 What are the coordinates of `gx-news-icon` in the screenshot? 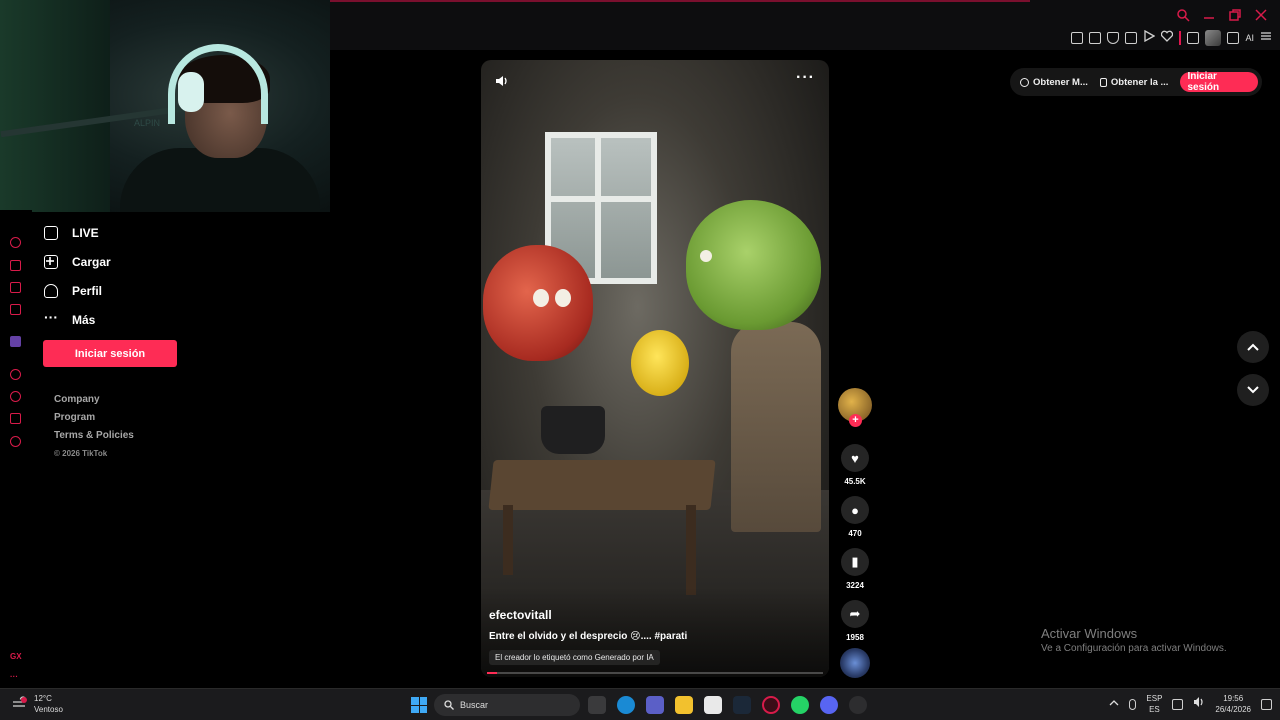 It's located at (15, 309).